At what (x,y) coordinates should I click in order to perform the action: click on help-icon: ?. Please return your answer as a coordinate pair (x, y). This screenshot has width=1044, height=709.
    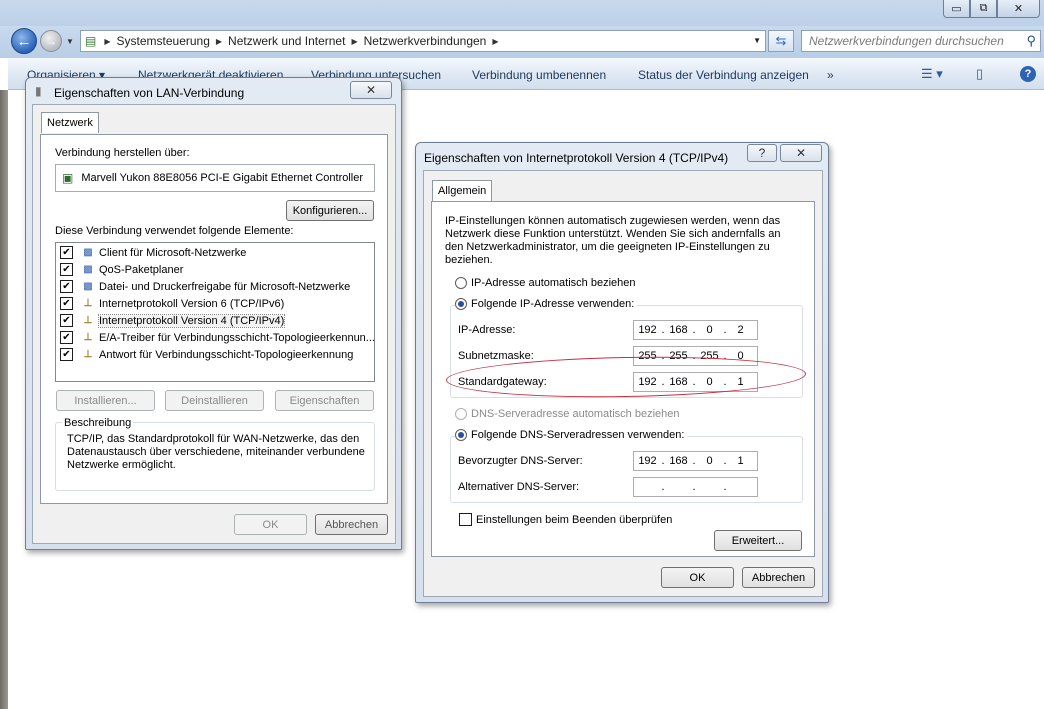
    Looking at the image, I should click on (1028, 74).